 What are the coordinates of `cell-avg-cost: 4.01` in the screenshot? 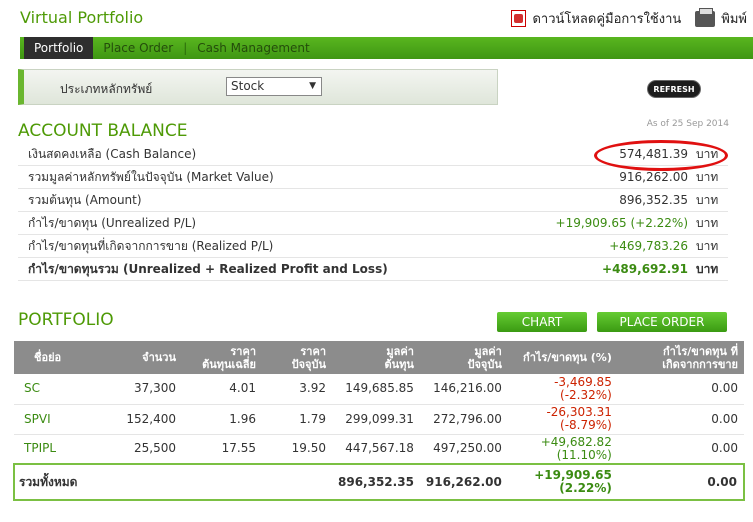 It's located at (222, 389).